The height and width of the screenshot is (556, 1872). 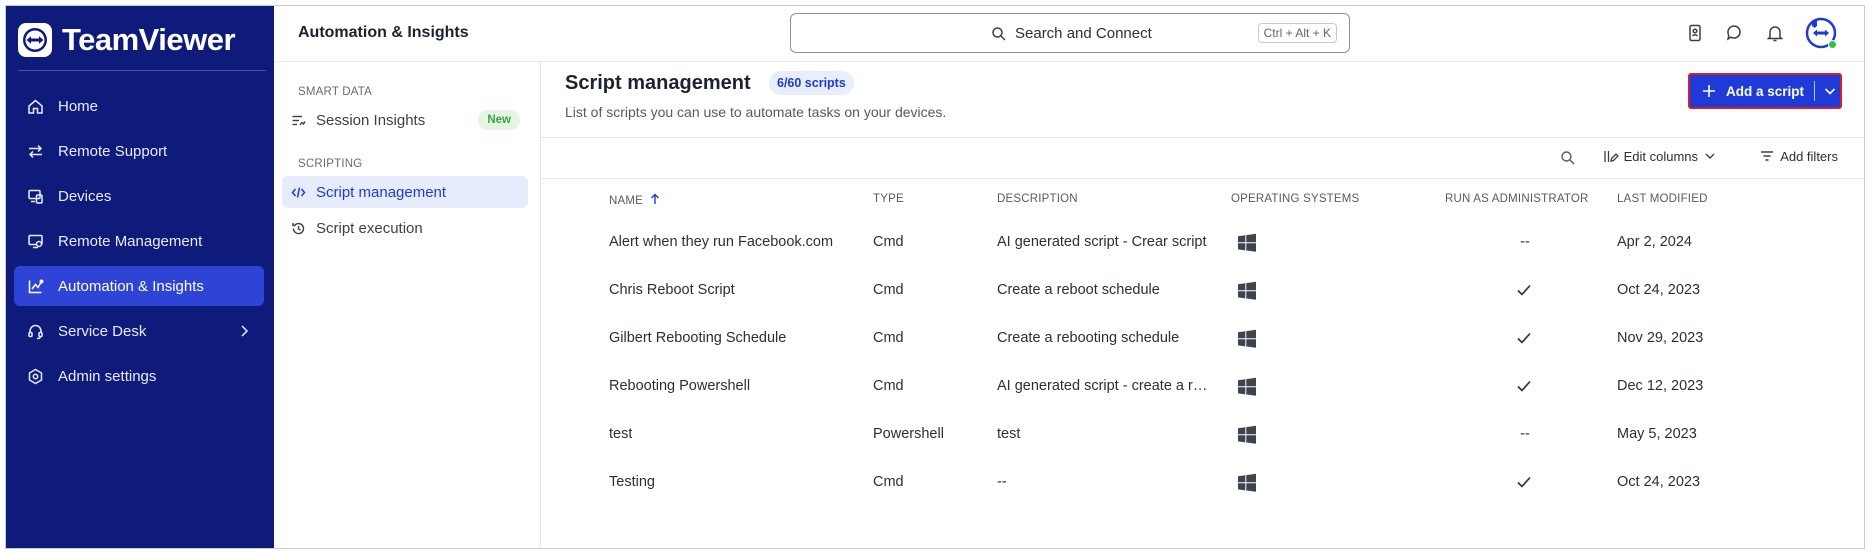 I want to click on keyboard-shortcut: Ctrl + Alt + K, so click(x=1297, y=33).